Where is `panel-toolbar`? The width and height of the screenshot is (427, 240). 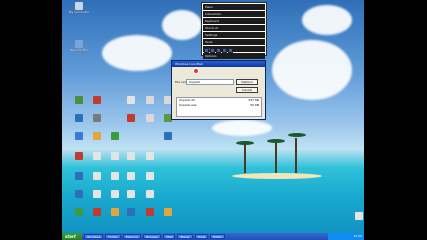 panel-toolbar is located at coordinates (218, 50).